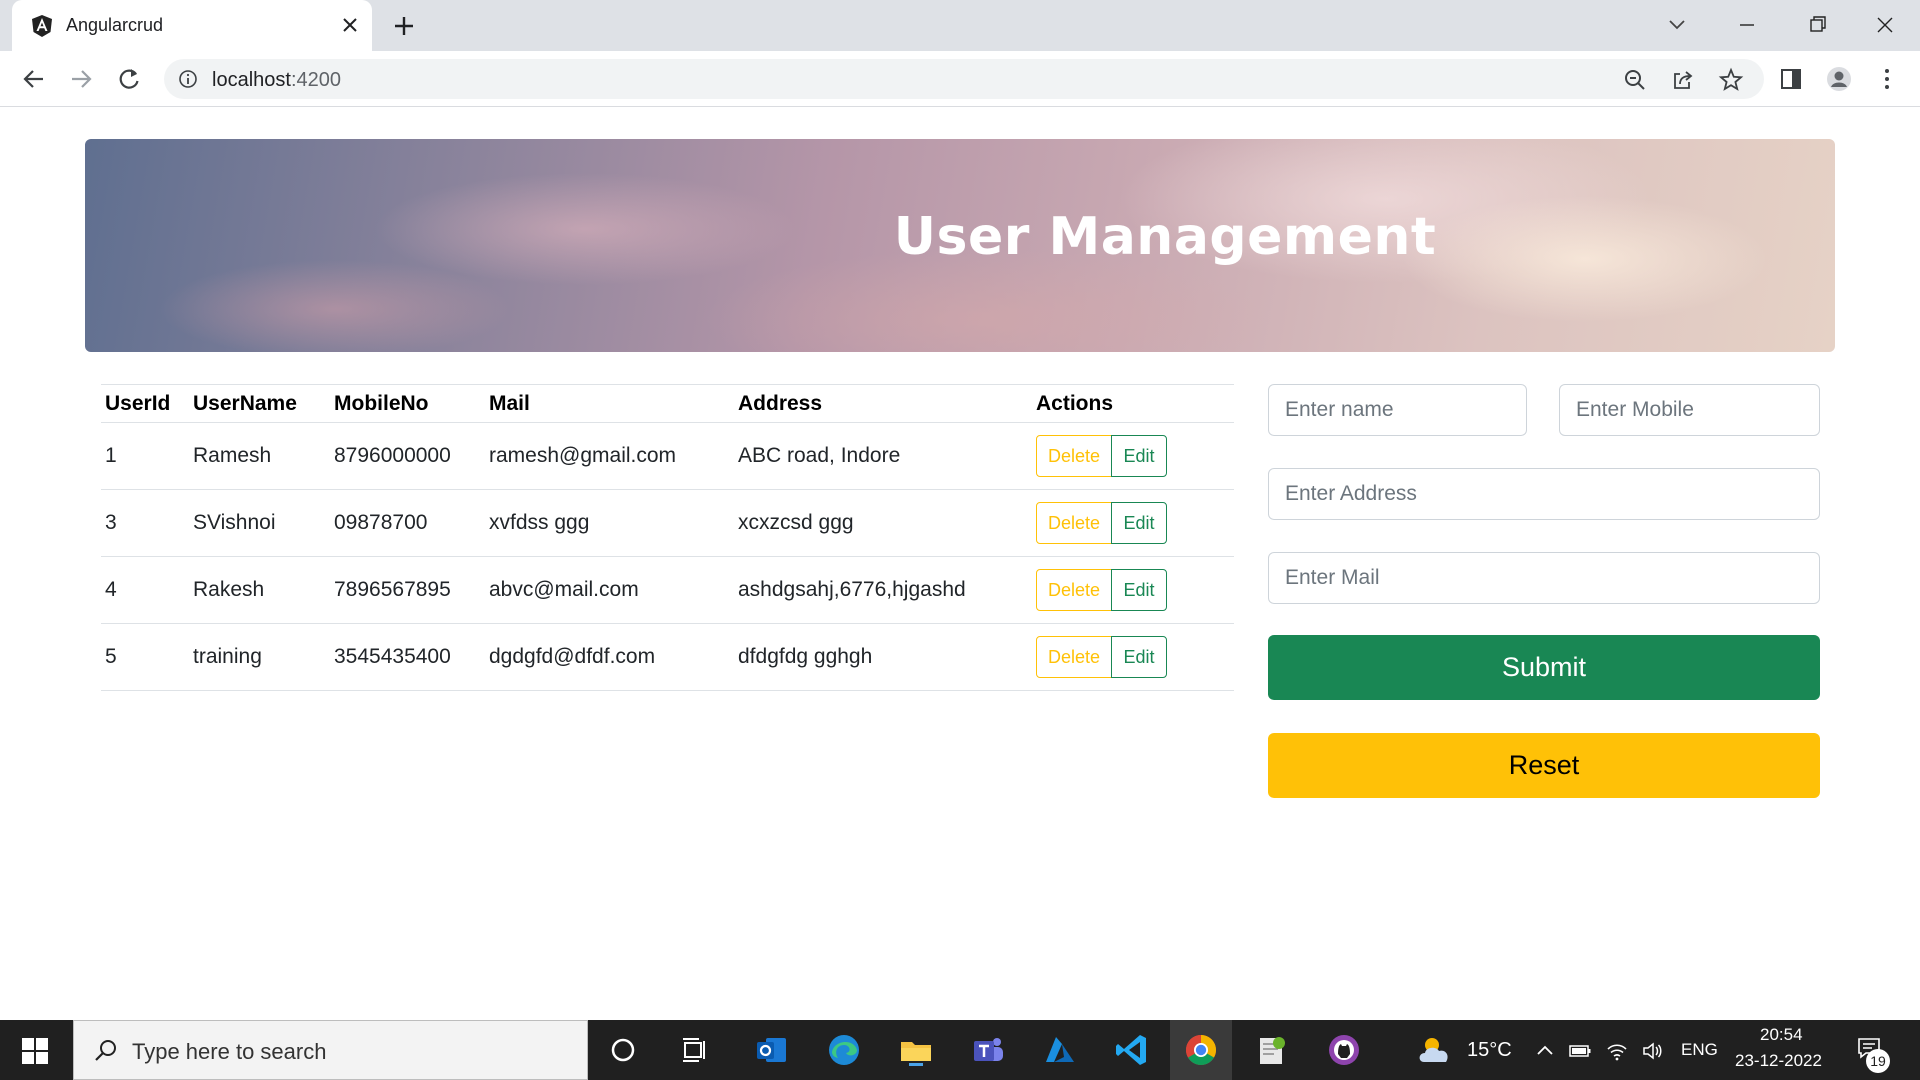 The image size is (1920, 1080). Describe the element at coordinates (1885, 25) in the screenshot. I see `close-window-icon` at that location.